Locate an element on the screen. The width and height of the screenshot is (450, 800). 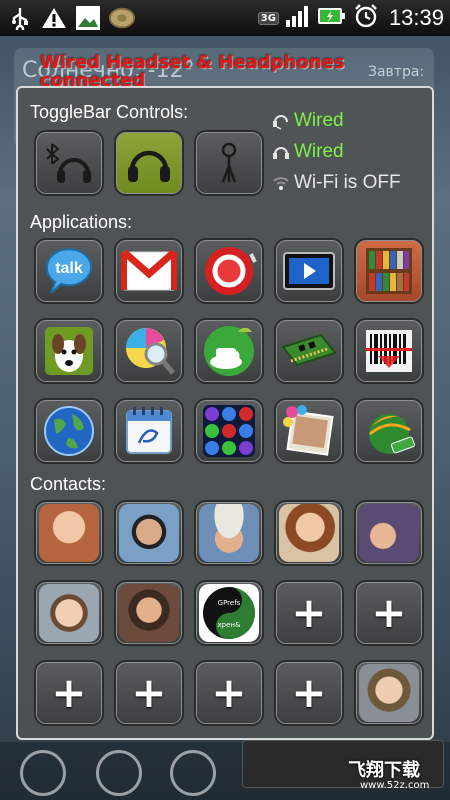
logo-text-top: GPrefs is located at coordinates (229, 603).